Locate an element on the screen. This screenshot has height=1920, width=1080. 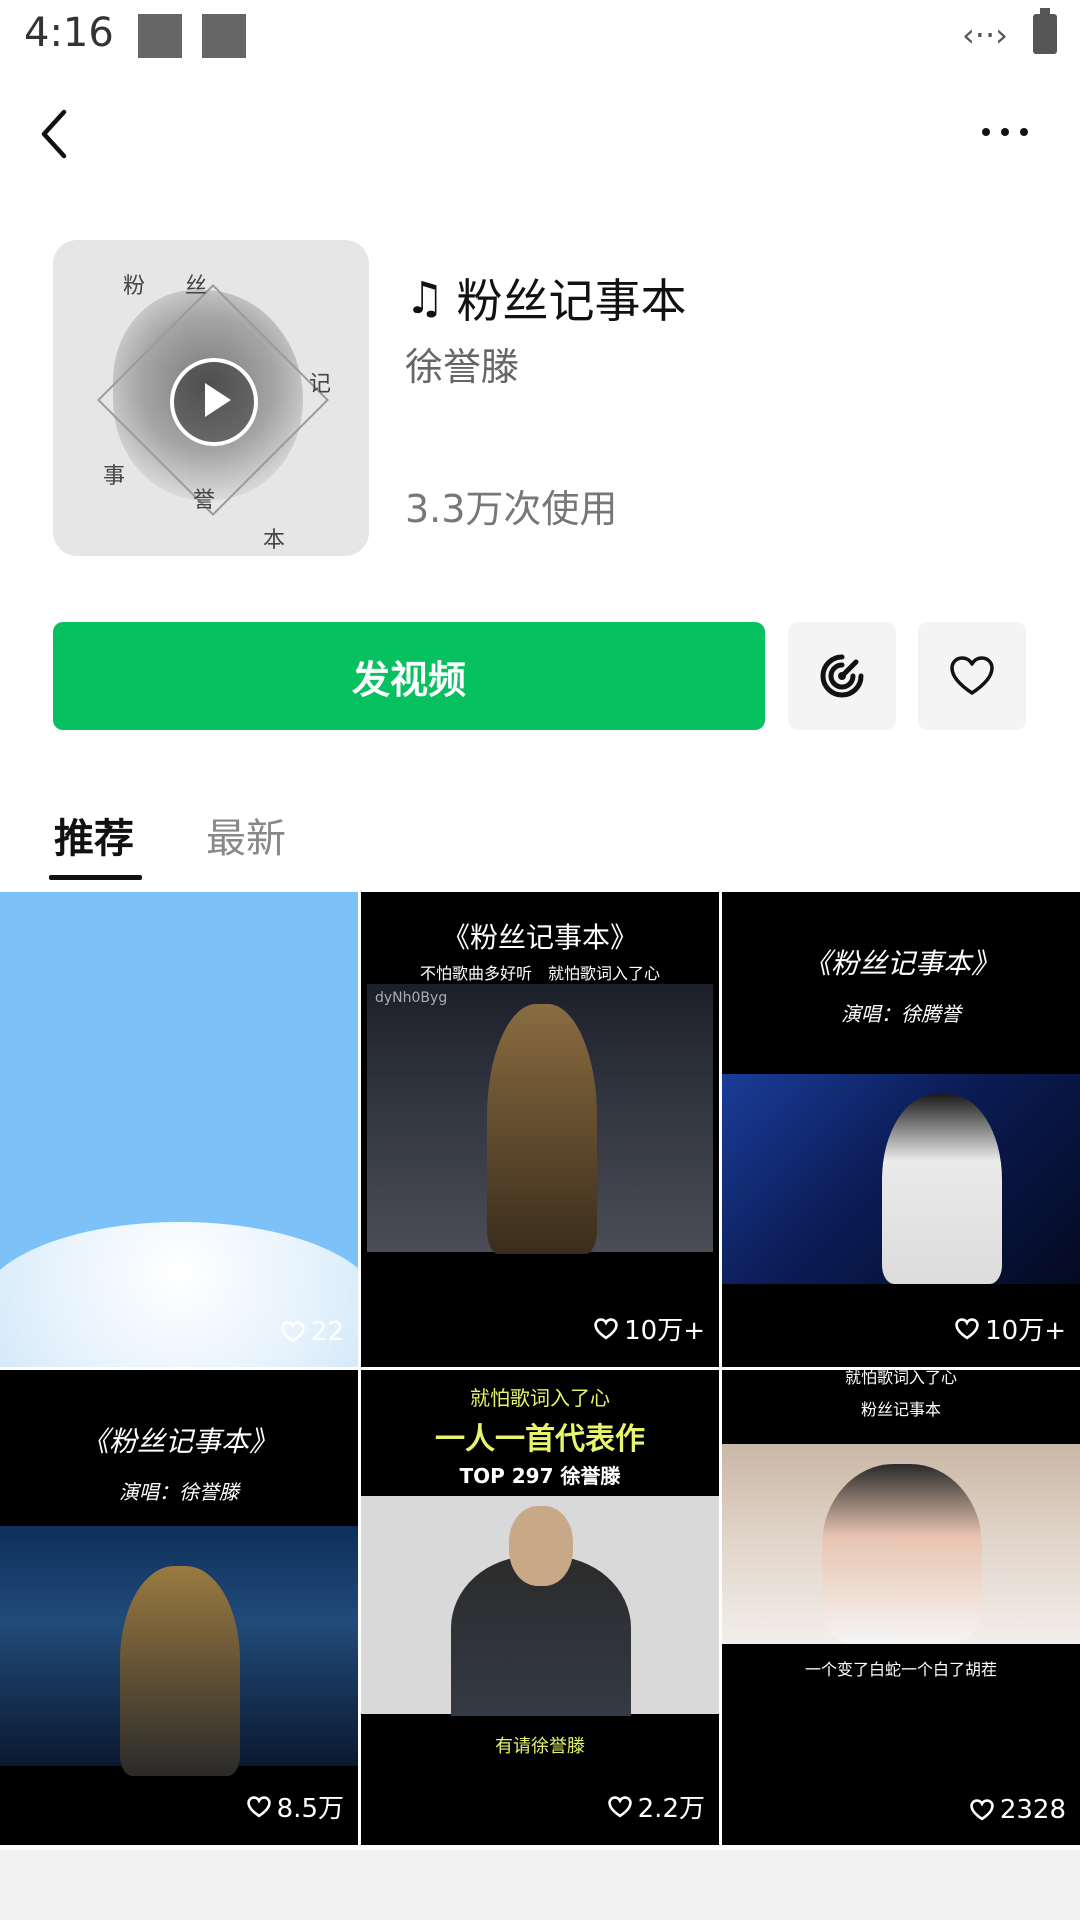
video-card: 《粉丝记事本》 不怕歌曲多好听 就怕歌词入了心 dyNh0Byg 10万+ is located at coordinates (540, 1129).